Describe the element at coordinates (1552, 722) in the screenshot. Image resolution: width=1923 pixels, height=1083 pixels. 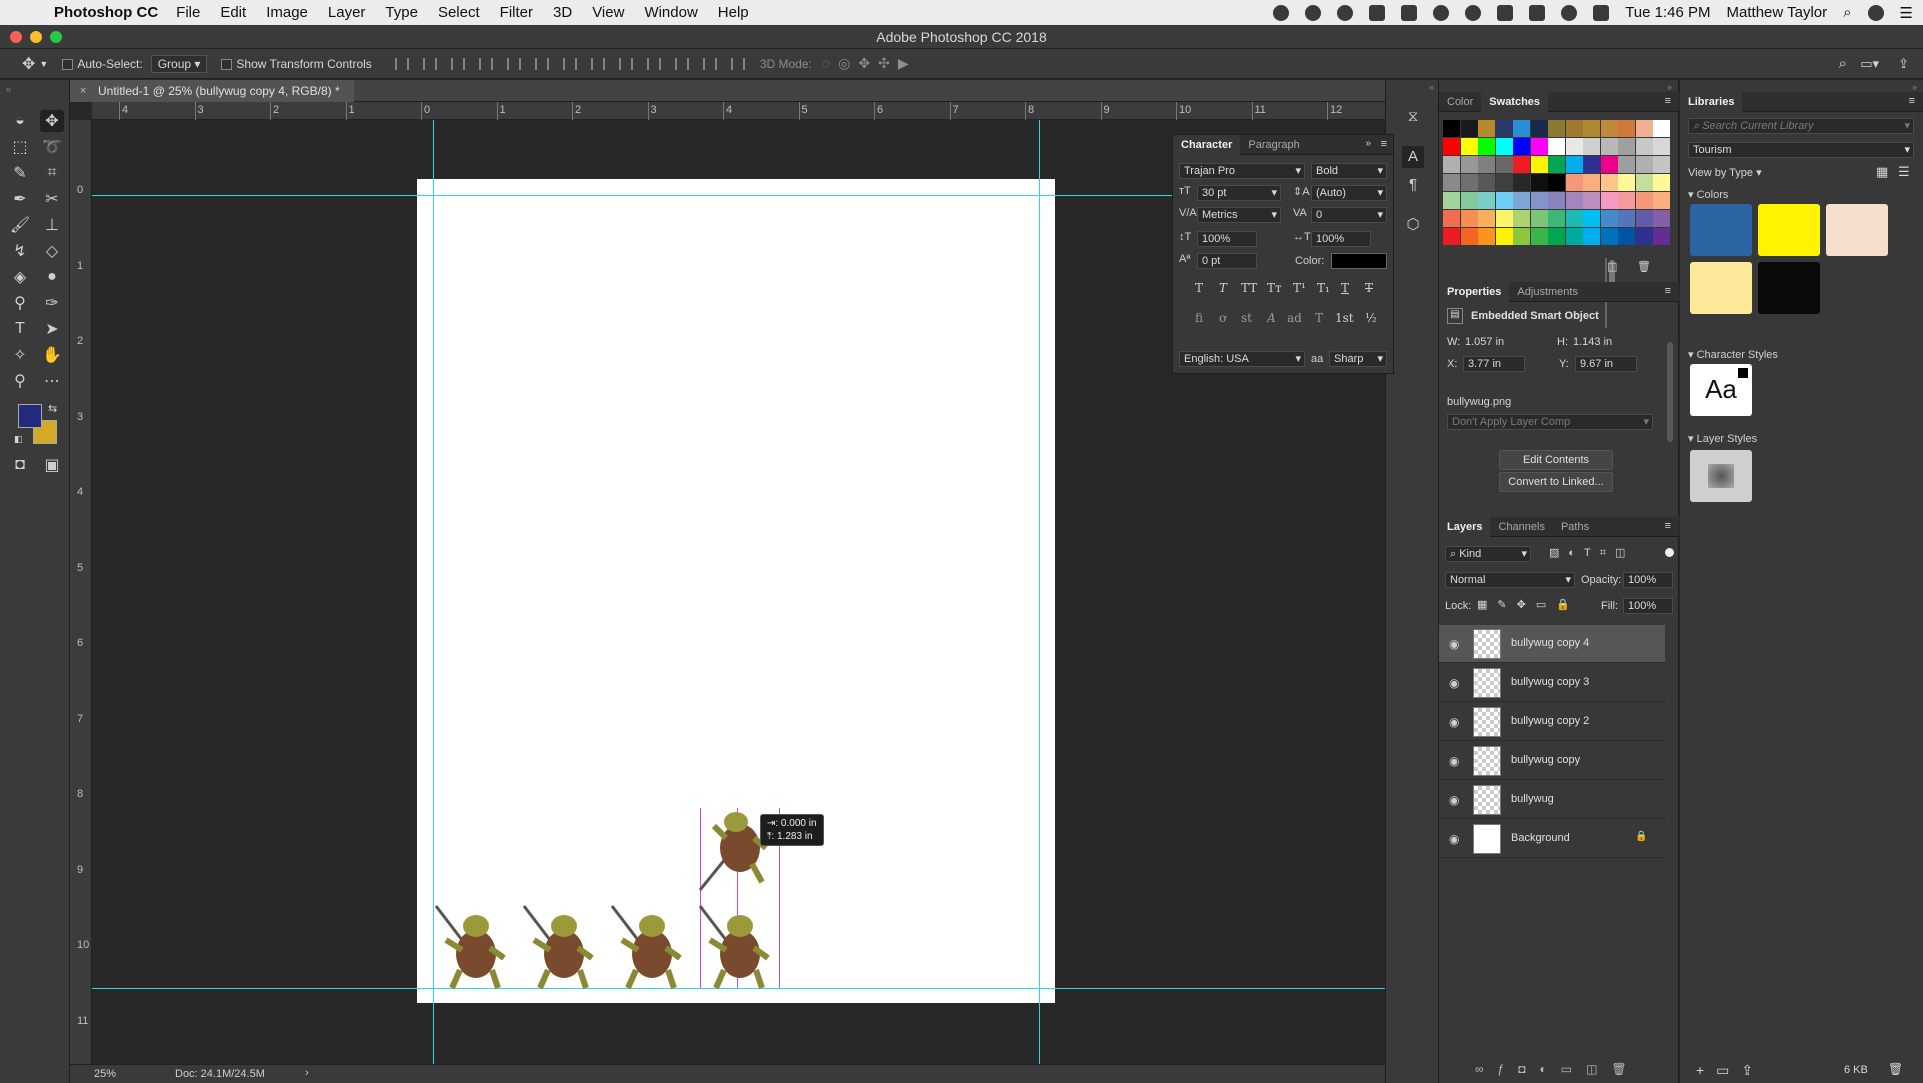
I see `layer-row: ◉ bullywug copy 2` at that location.